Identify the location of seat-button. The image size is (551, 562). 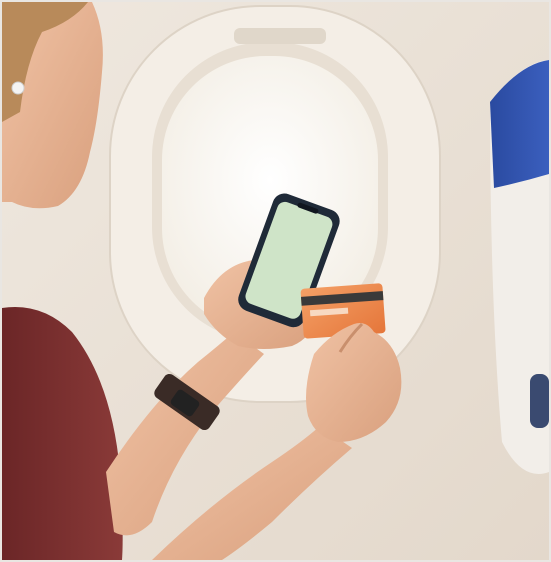
(539, 401).